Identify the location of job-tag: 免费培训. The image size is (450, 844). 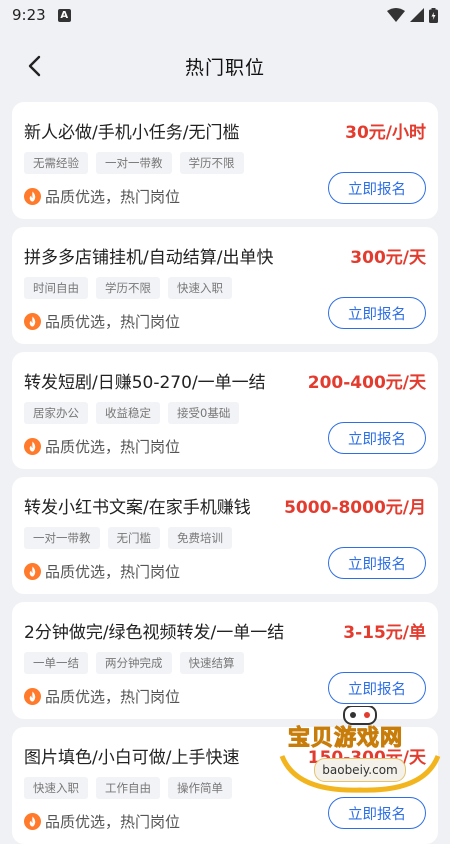
(200, 538).